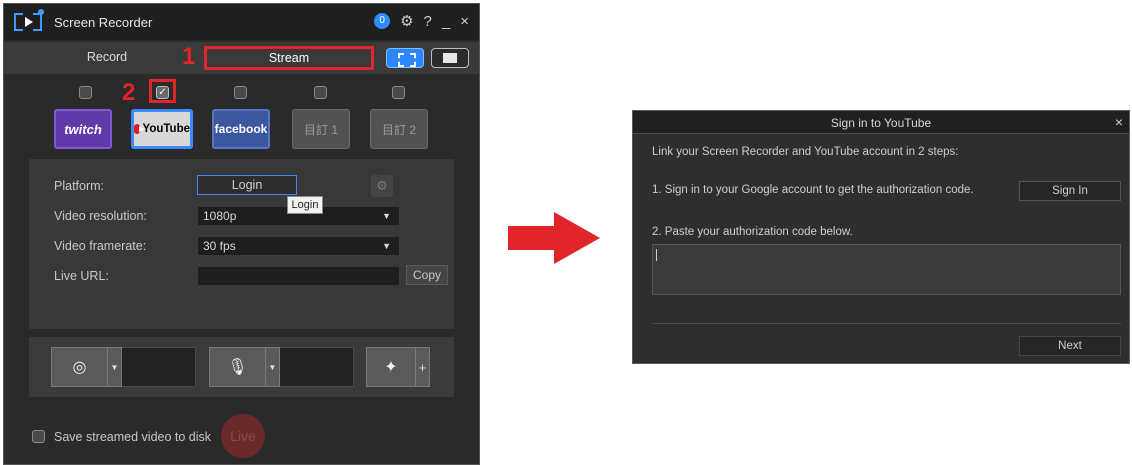 Image resolution: width=1132 pixels, height=465 pixels. Describe the element at coordinates (189, 56) in the screenshot. I see `step-1-annotation: 1` at that location.